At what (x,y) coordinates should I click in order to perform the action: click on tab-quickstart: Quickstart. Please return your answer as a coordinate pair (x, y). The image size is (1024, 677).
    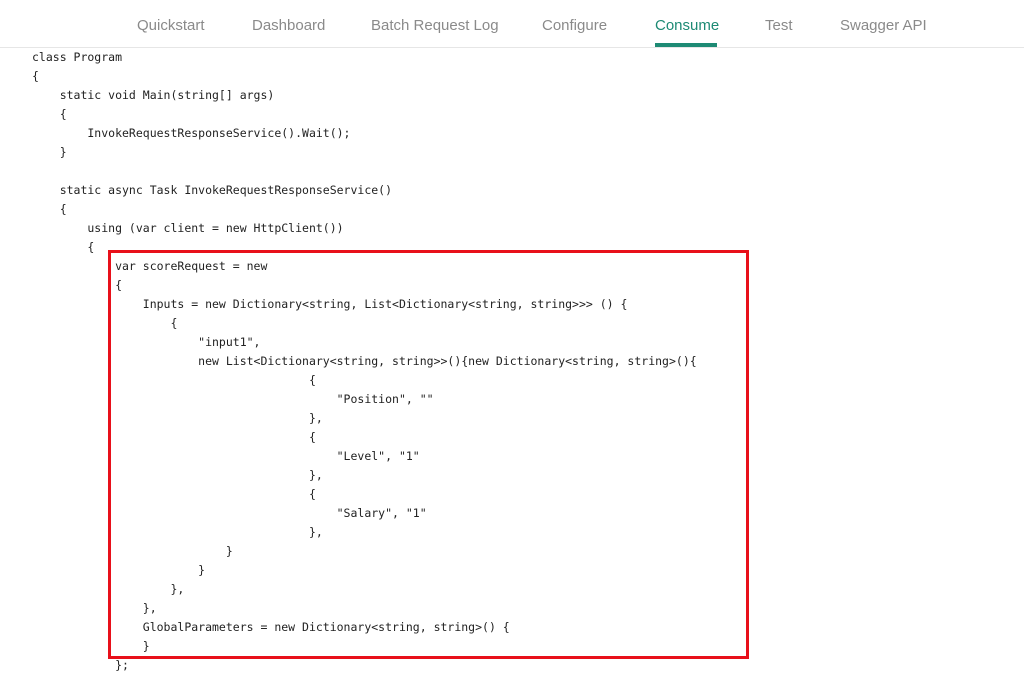
    Looking at the image, I should click on (171, 25).